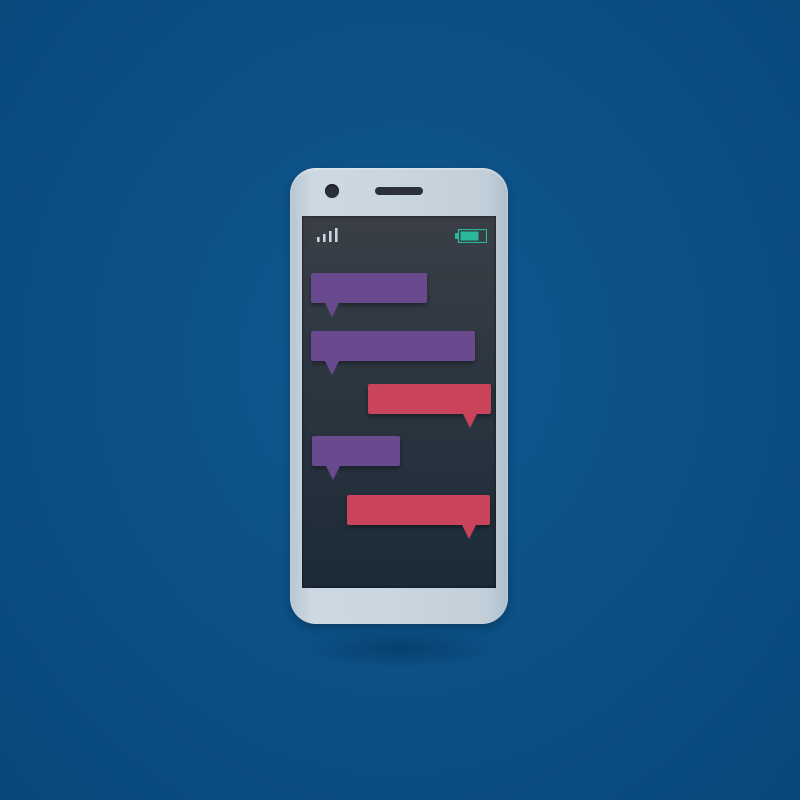 This screenshot has width=800, height=800. I want to click on battery-icon, so click(471, 236).